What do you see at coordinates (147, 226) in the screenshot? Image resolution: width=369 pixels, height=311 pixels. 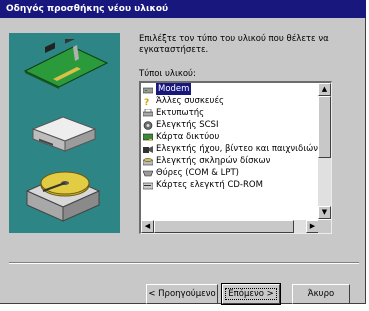 I see `scroll-left-button: ◀` at bounding box center [147, 226].